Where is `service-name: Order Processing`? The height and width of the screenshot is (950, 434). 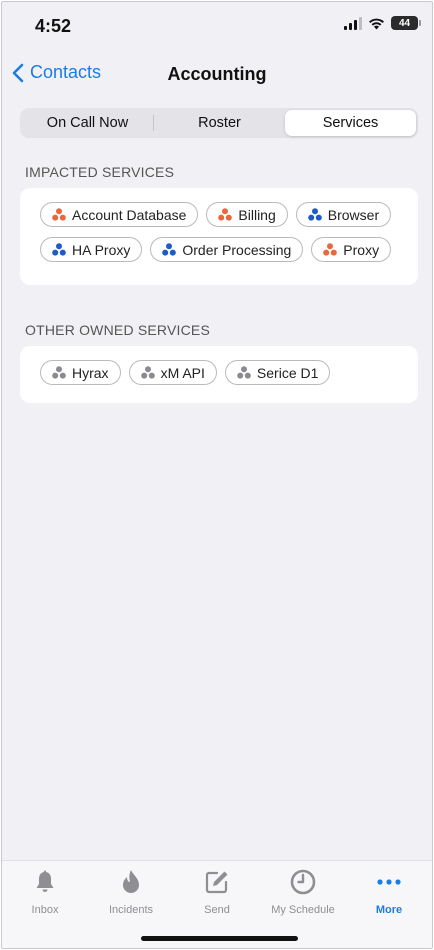
service-name: Order Processing is located at coordinates (237, 249).